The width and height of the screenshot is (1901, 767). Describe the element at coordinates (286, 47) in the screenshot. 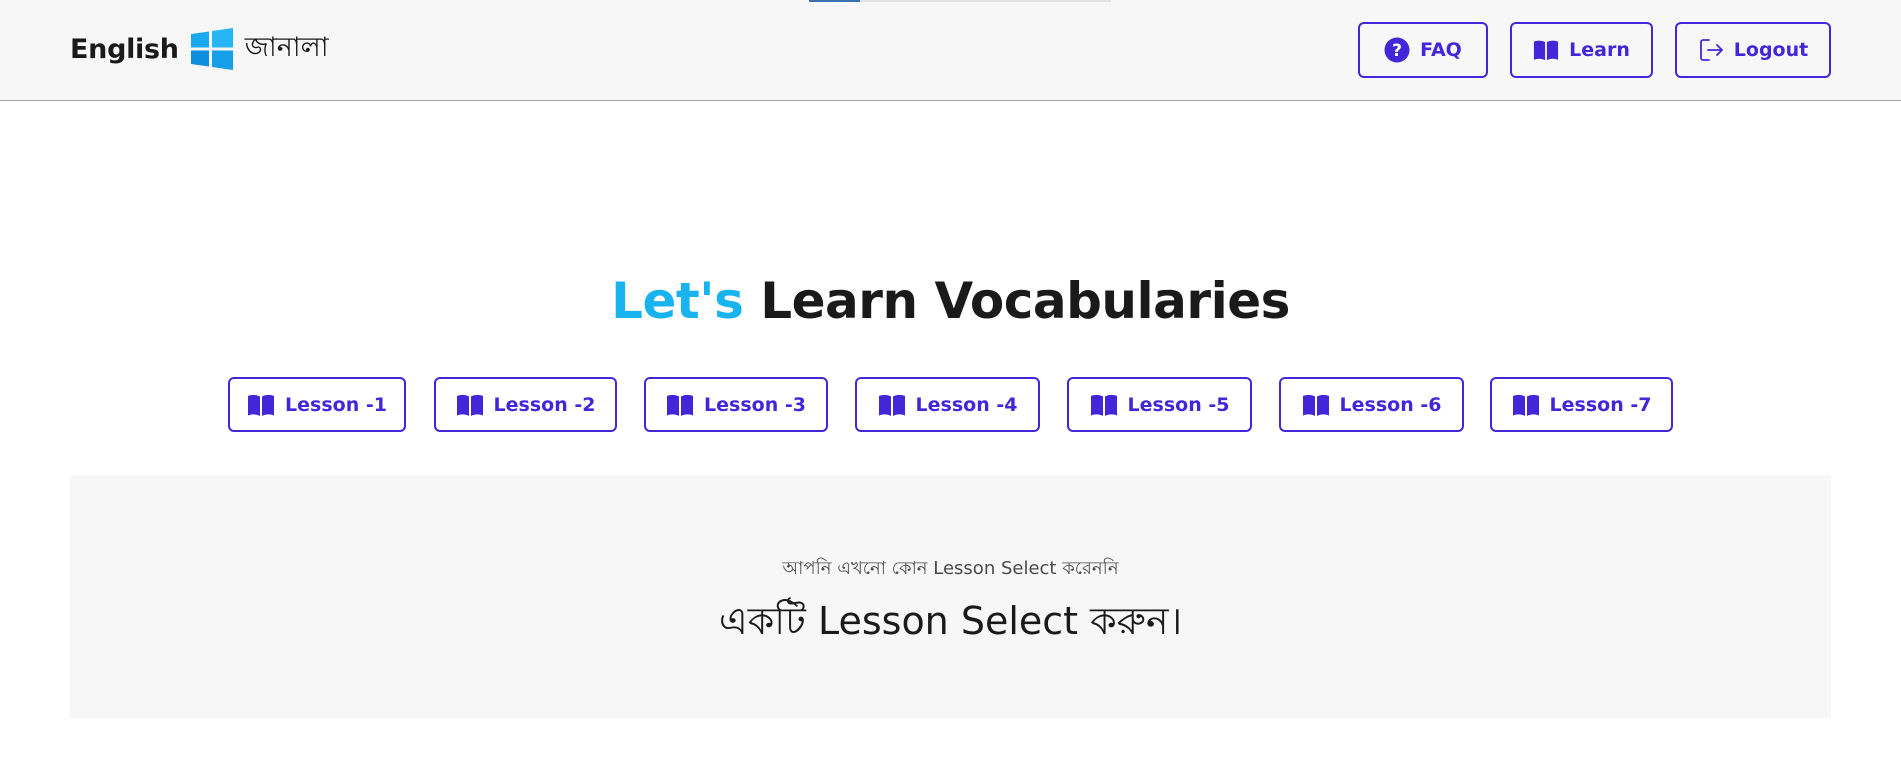

I see `brand-bengali-text: জানালা` at that location.